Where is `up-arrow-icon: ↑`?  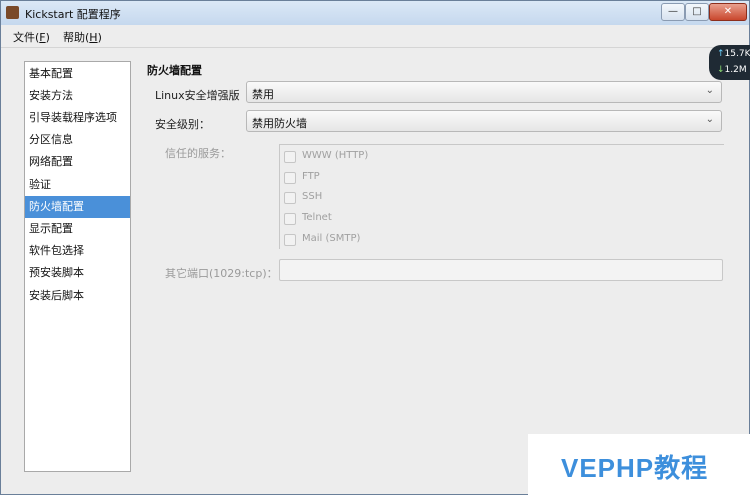
up-arrow-icon: ↑ is located at coordinates (721, 54).